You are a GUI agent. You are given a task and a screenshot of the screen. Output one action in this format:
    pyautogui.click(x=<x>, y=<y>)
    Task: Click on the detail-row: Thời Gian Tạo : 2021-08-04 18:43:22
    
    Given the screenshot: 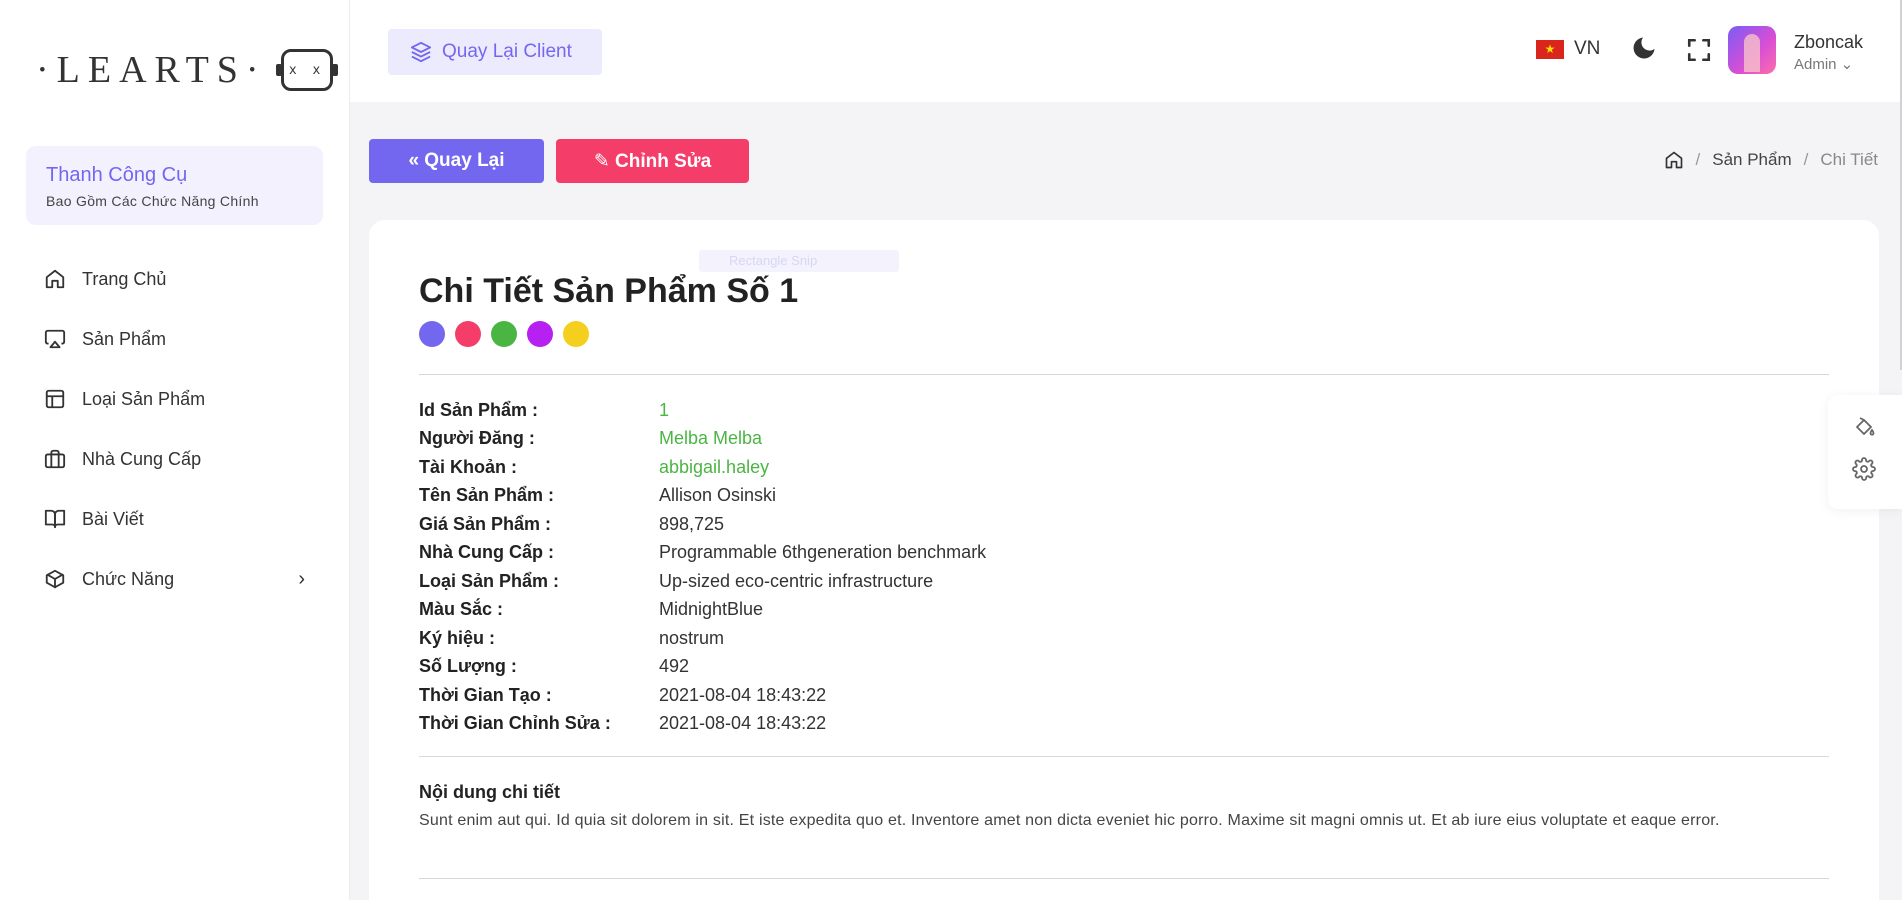 What is the action you would take?
    pyautogui.click(x=702, y=695)
    